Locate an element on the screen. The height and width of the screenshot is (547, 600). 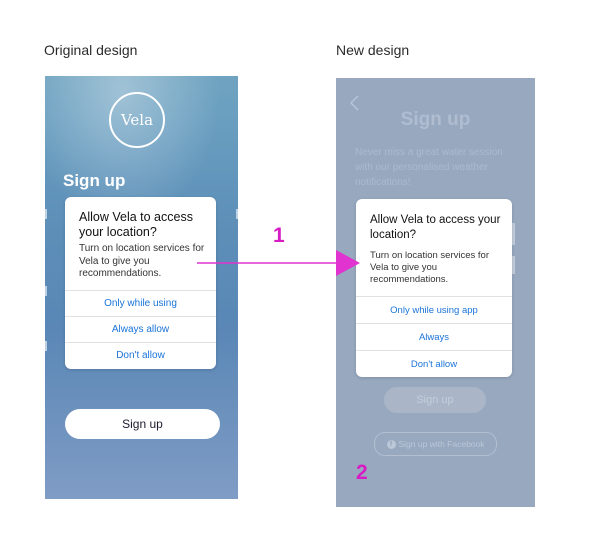
annotation-number-1: 1 is located at coordinates (279, 235).